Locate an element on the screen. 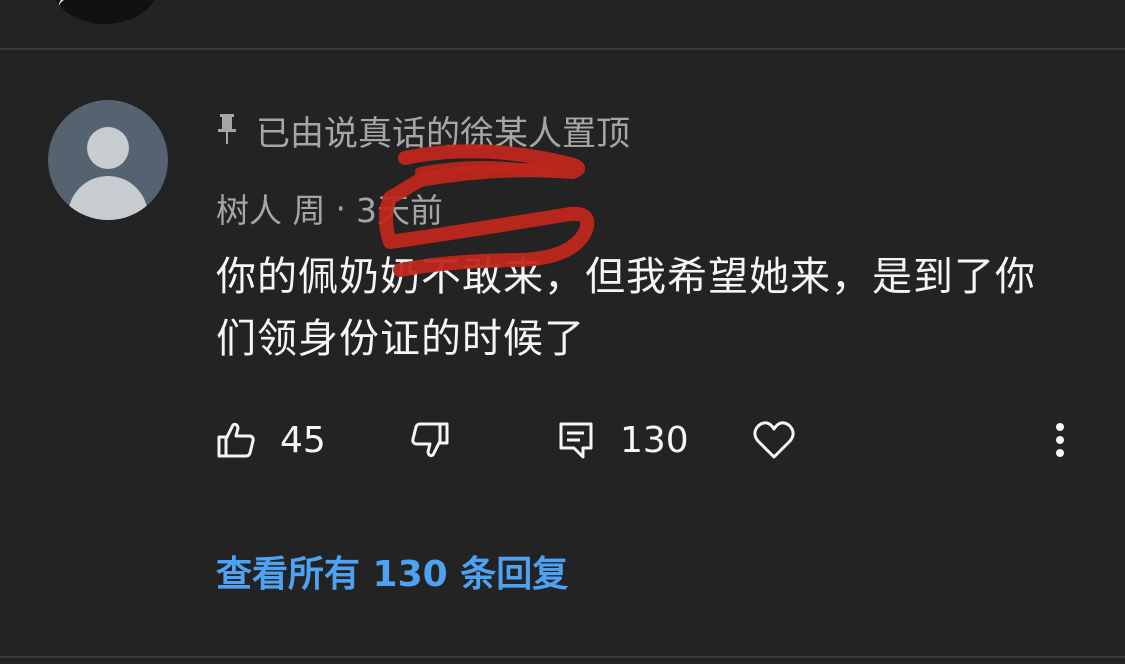  comment-actions: 45 130 is located at coordinates (651, 440).